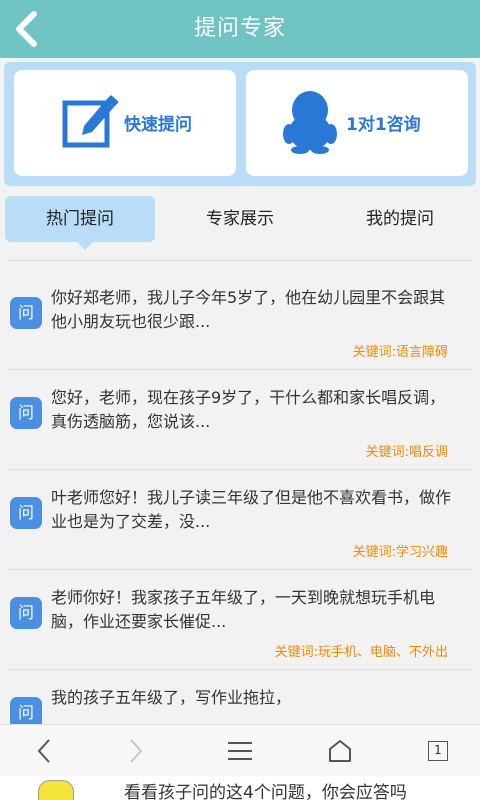 This screenshot has width=480, height=800. I want to click on question-keyword: 关键词:玩手机、电脑、不外出, so click(361, 652).